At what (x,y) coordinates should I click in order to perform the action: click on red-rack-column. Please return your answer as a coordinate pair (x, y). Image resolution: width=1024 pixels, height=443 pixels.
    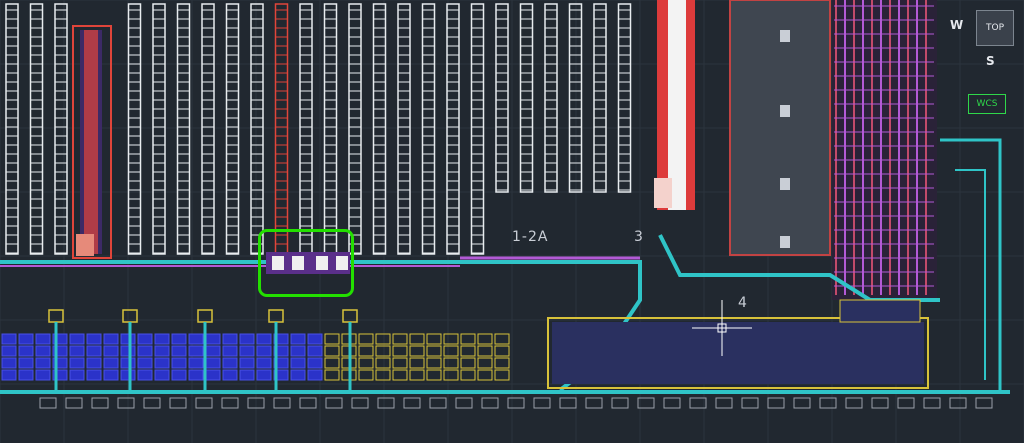
    Looking at the image, I should click on (92, 142).